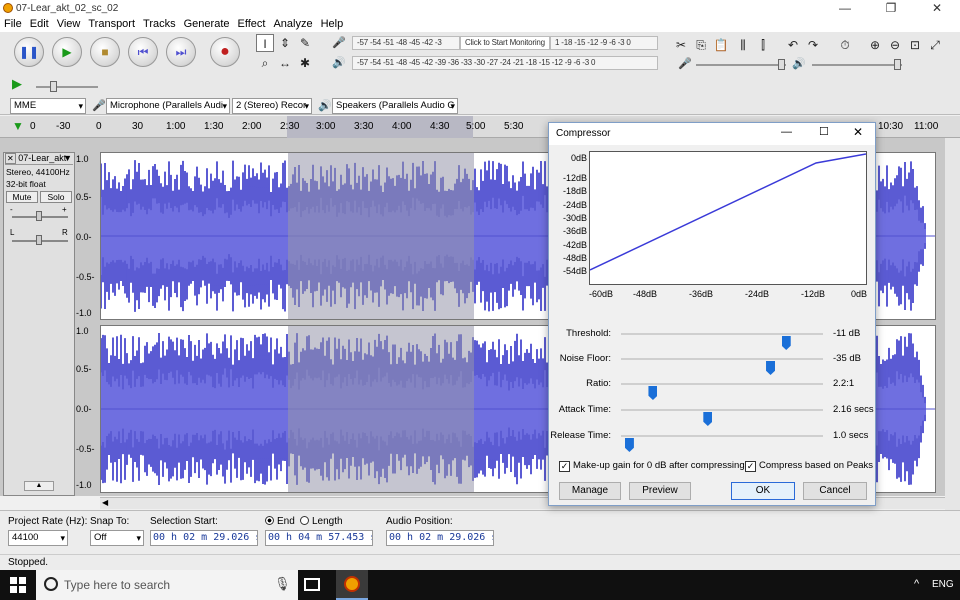 Image resolution: width=960 pixels, height=600 pixels. Describe the element at coordinates (18, 585) in the screenshot. I see `windows-start-icon` at that location.